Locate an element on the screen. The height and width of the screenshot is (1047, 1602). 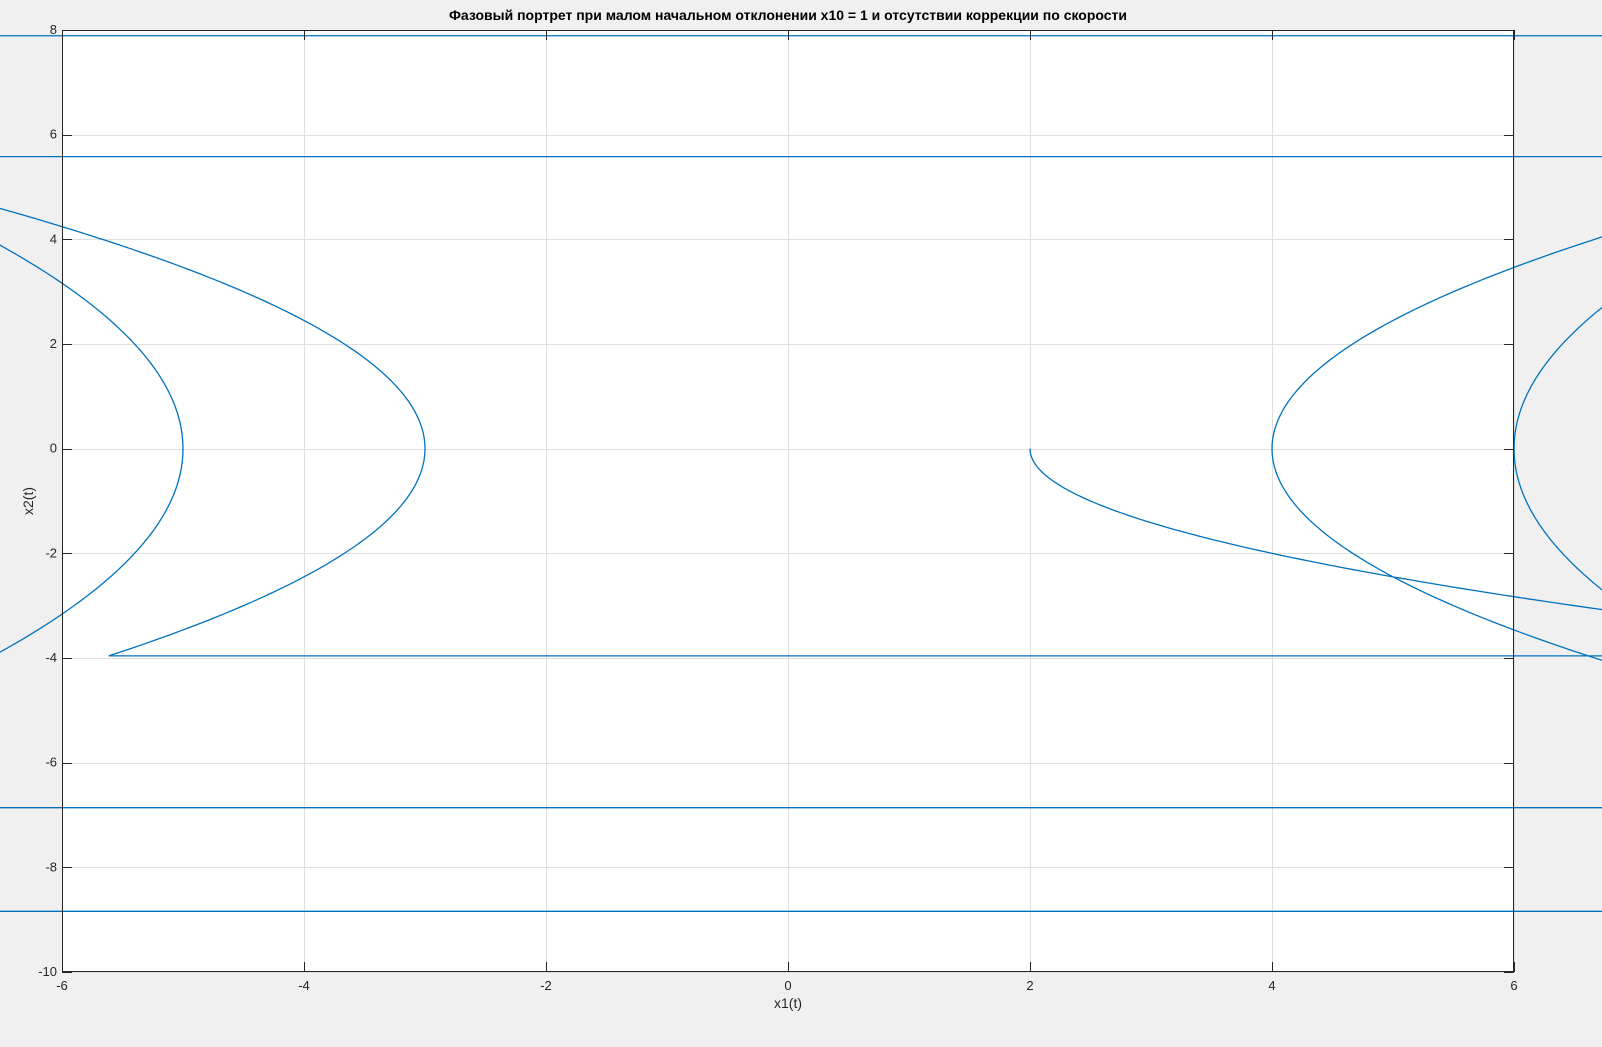
x-tick-label: 0 is located at coordinates (787, 985).